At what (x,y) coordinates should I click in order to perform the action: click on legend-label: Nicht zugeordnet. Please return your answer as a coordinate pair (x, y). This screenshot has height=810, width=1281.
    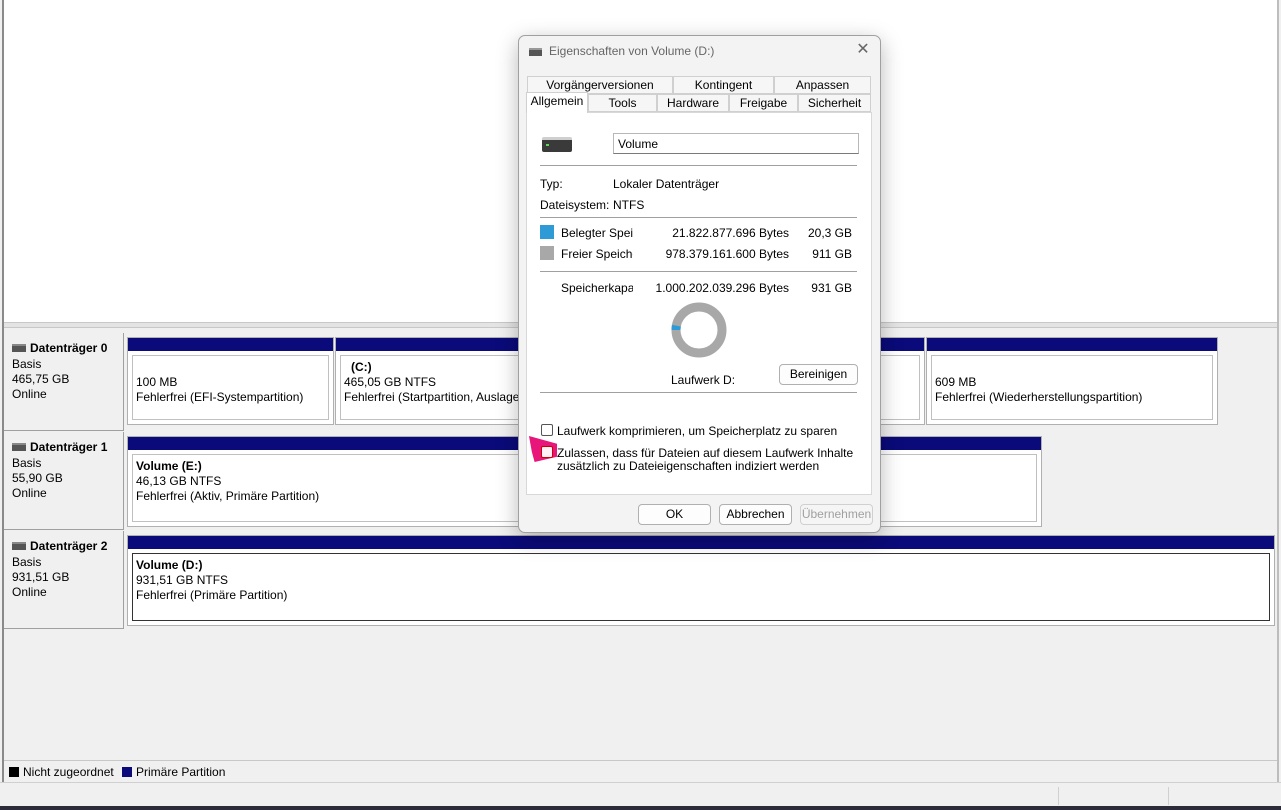
    Looking at the image, I should click on (68, 772).